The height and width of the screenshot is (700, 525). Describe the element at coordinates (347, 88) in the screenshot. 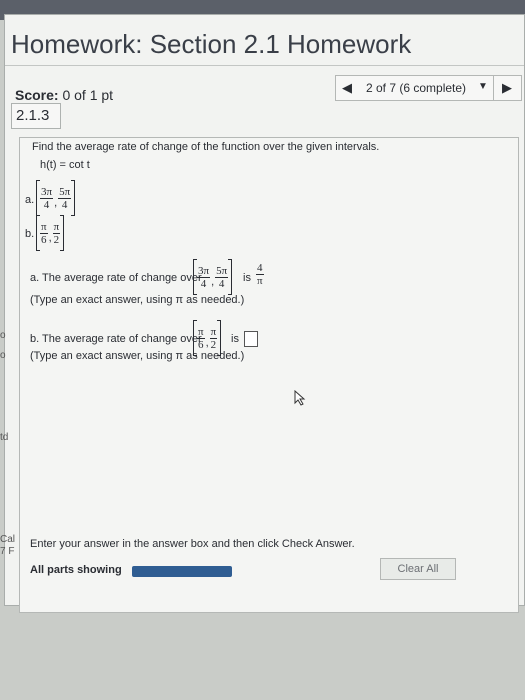

I see `previous-question-button: ◀` at that location.